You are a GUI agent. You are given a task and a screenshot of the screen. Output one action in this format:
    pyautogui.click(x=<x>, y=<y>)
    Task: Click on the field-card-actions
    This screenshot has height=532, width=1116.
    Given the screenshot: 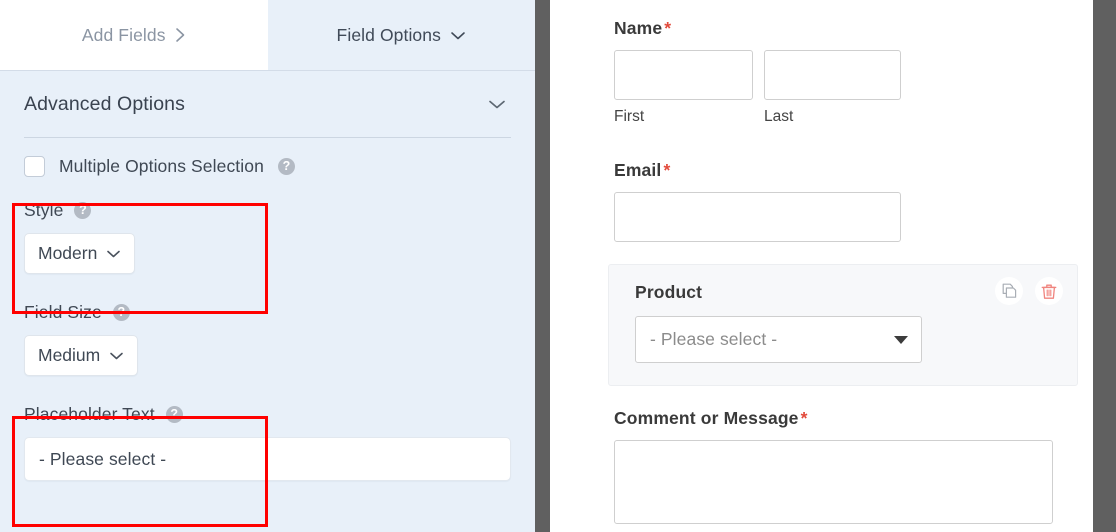 What is the action you would take?
    pyautogui.click(x=1029, y=291)
    